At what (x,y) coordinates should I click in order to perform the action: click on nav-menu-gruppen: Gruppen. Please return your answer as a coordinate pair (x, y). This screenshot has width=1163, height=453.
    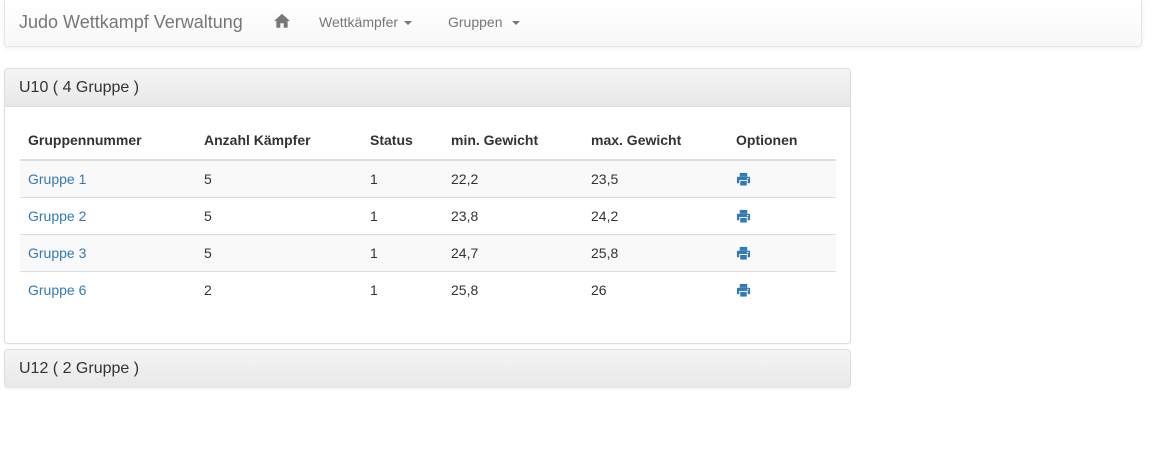
    Looking at the image, I should click on (484, 22).